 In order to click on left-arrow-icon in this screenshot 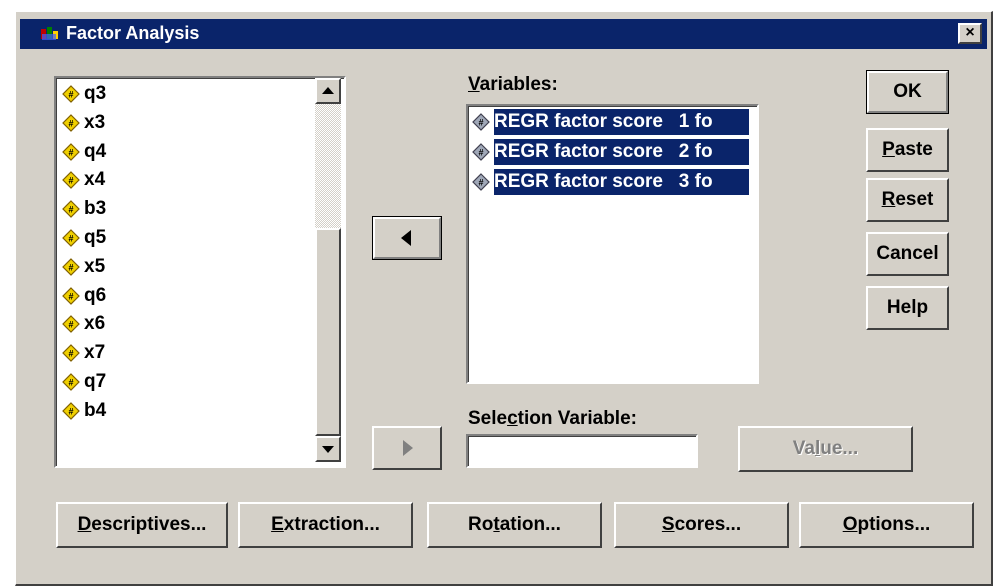, I will do `click(406, 238)`.